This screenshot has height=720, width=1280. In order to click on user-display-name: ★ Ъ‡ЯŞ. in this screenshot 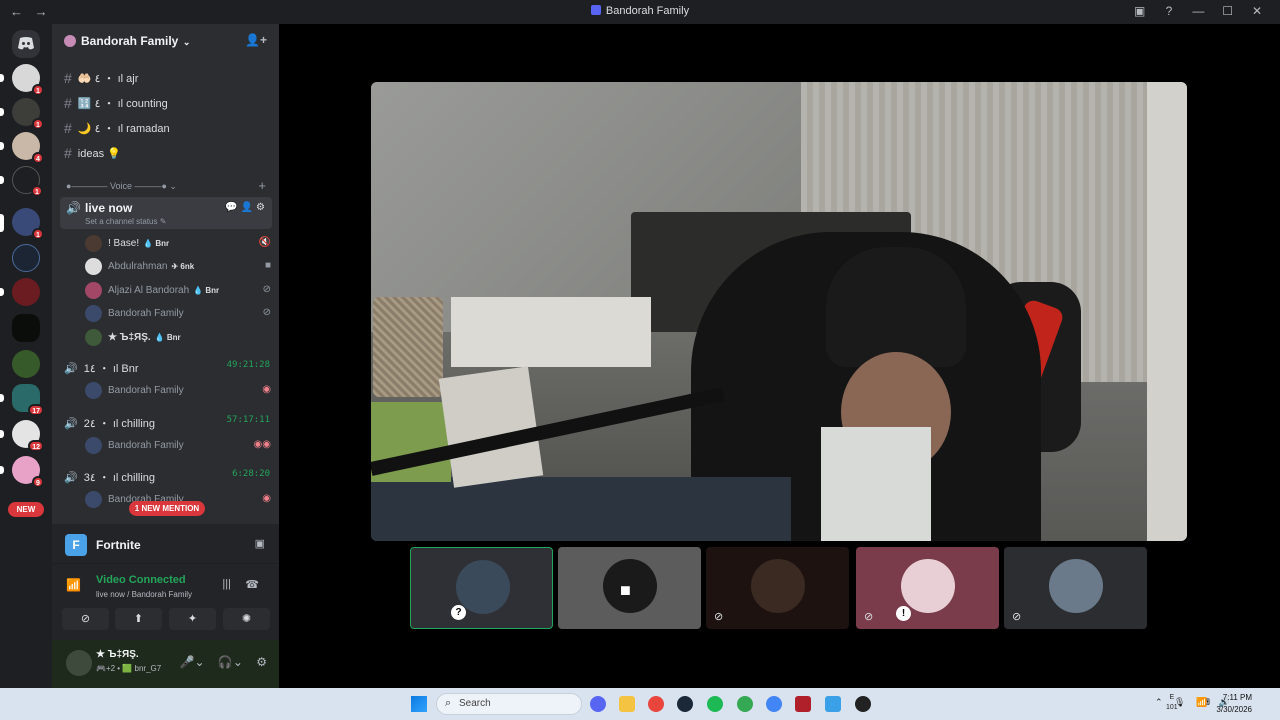, I will do `click(117, 654)`.